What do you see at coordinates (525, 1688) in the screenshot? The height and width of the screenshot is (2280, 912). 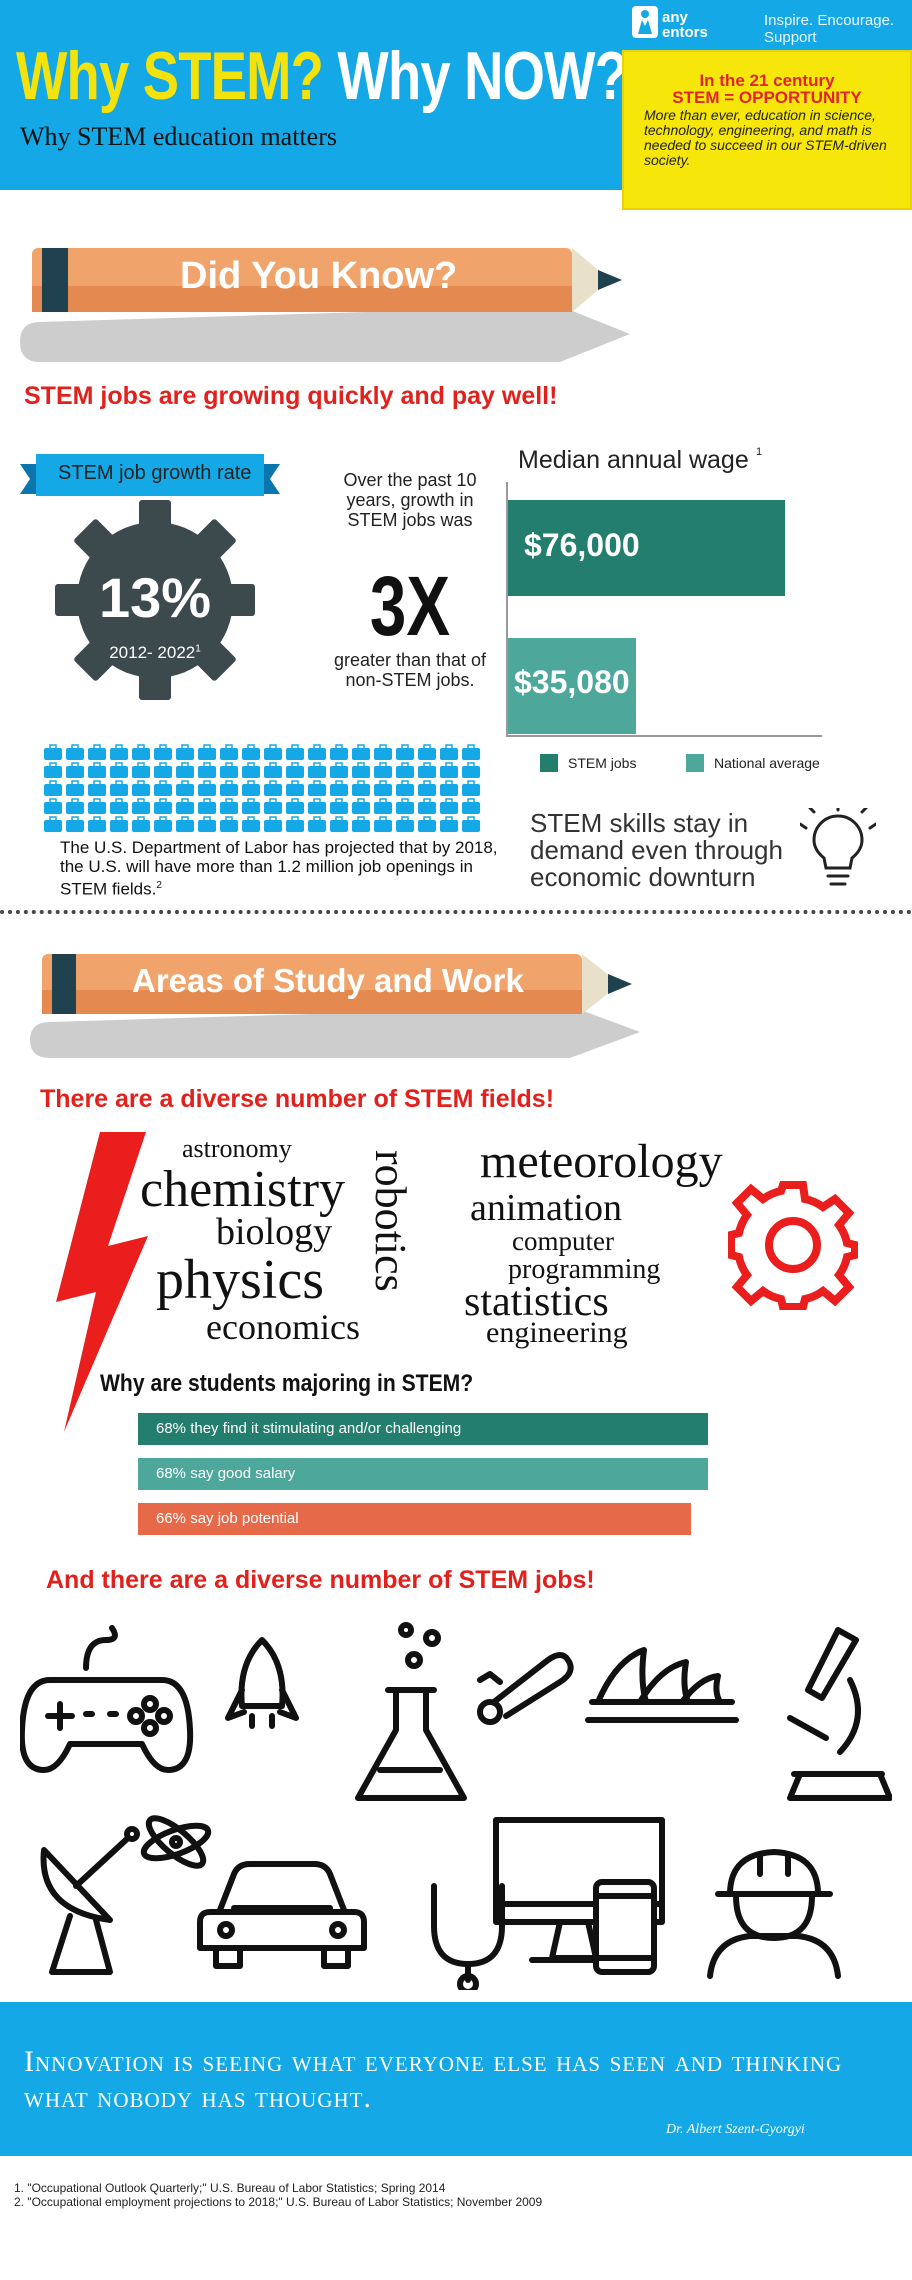 I see `wrench-icon` at bounding box center [525, 1688].